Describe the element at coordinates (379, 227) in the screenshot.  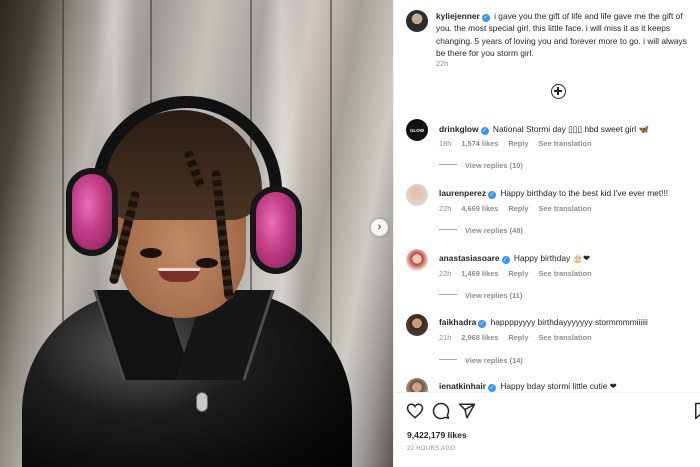
I see `chevron-right-icon: ›` at that location.